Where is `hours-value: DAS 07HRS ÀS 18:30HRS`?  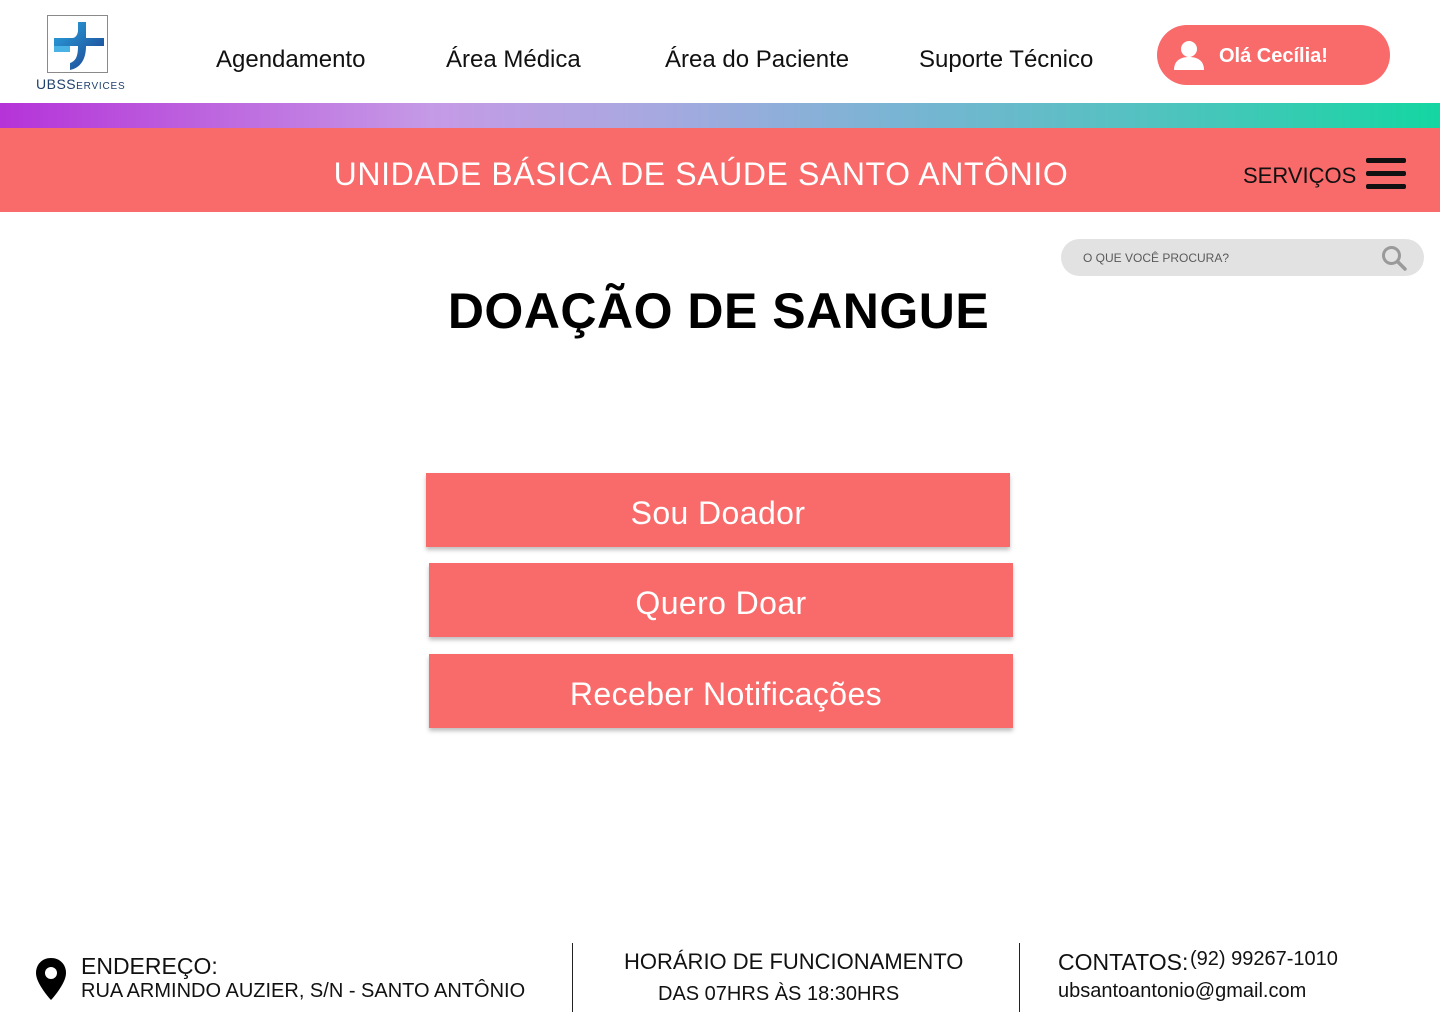 hours-value: DAS 07HRS ÀS 18:30HRS is located at coordinates (779, 994).